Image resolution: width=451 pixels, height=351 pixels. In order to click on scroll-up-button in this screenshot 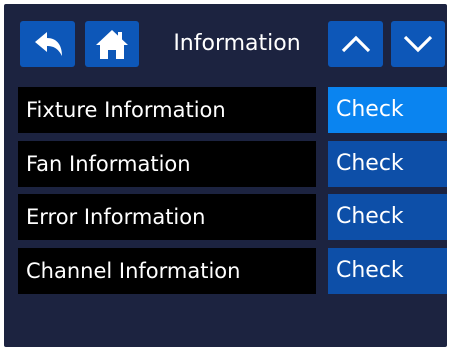, I will do `click(355, 44)`.